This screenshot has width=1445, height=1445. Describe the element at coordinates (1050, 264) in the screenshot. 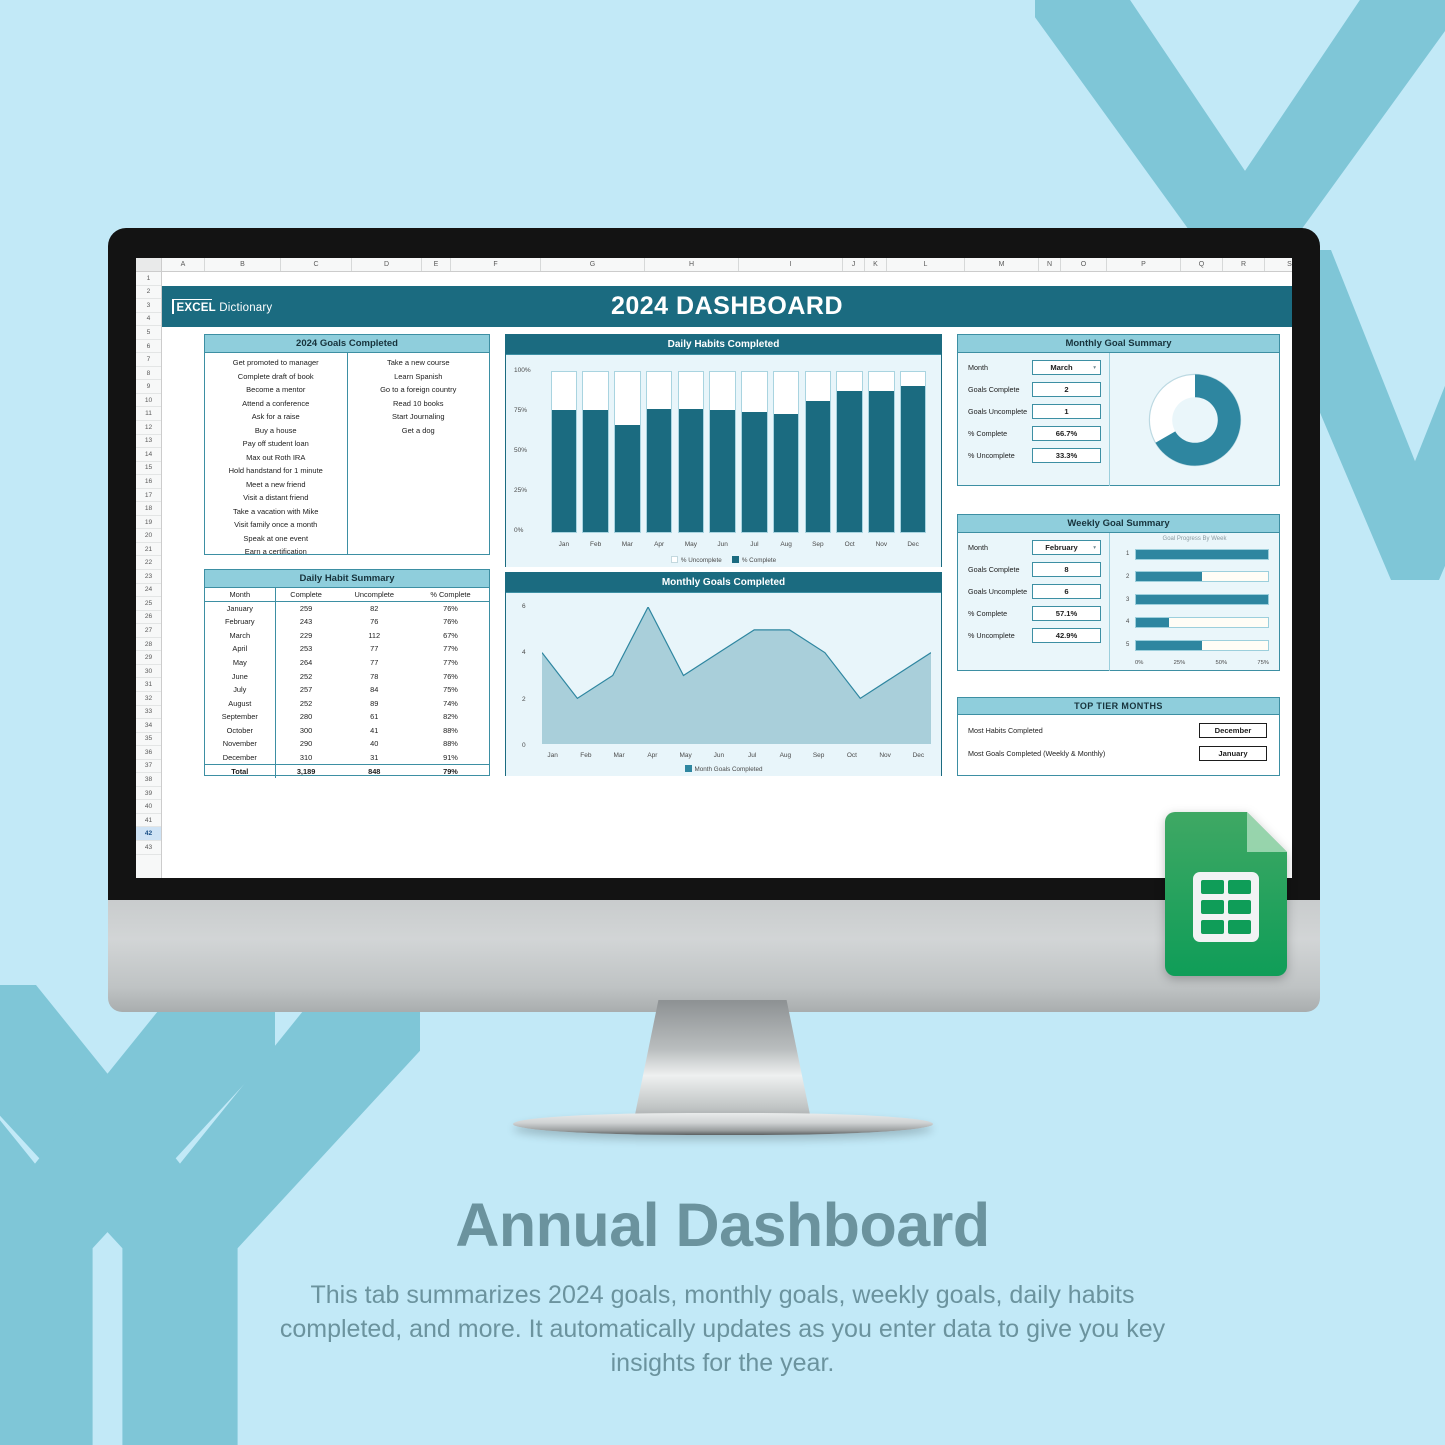

I see `column-header-N: N` at that location.